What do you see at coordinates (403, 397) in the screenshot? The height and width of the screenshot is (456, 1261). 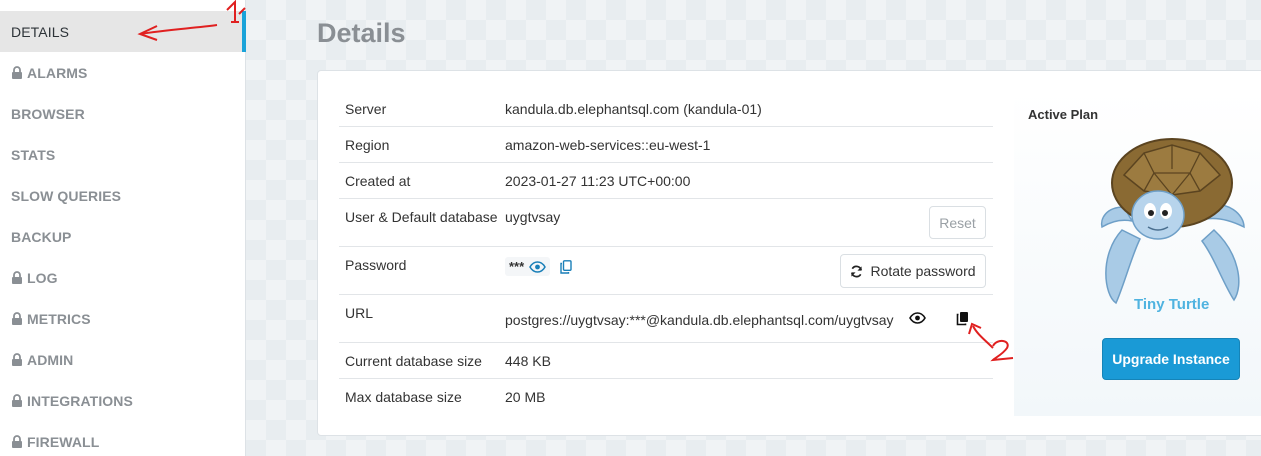 I see `row-label: Max database size` at bounding box center [403, 397].